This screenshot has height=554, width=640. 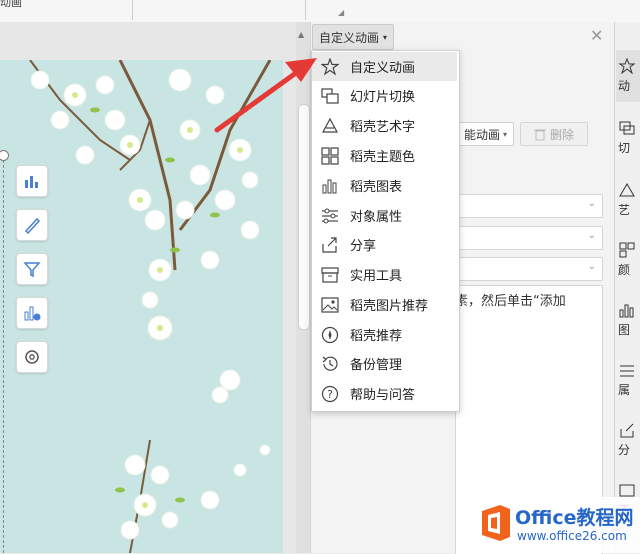 I want to click on sidebar-item-label: 属, so click(x=624, y=390).